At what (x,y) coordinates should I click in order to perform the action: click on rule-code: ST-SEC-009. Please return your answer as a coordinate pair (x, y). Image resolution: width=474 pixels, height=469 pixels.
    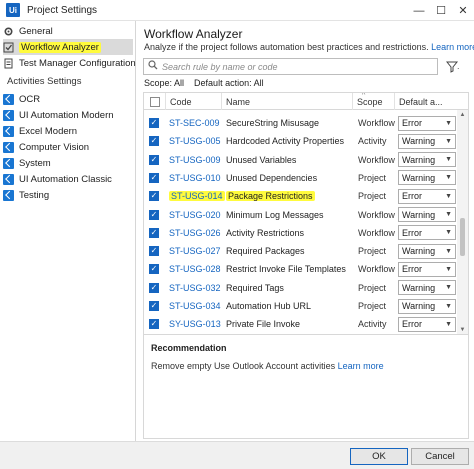
    Looking at the image, I should click on (194, 123).